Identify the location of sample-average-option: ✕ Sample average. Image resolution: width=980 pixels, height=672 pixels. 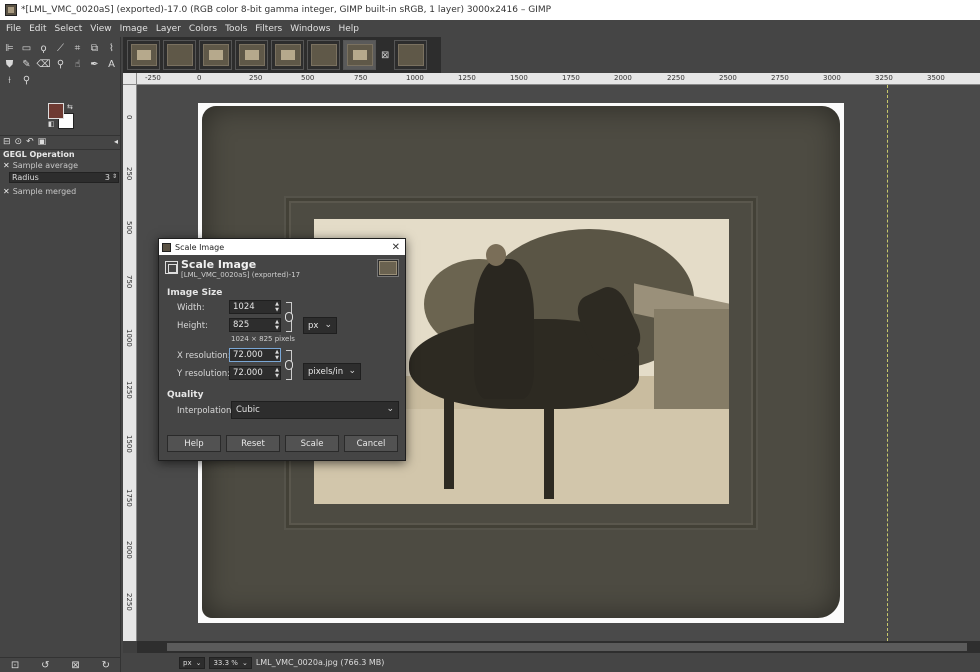
(40, 165).